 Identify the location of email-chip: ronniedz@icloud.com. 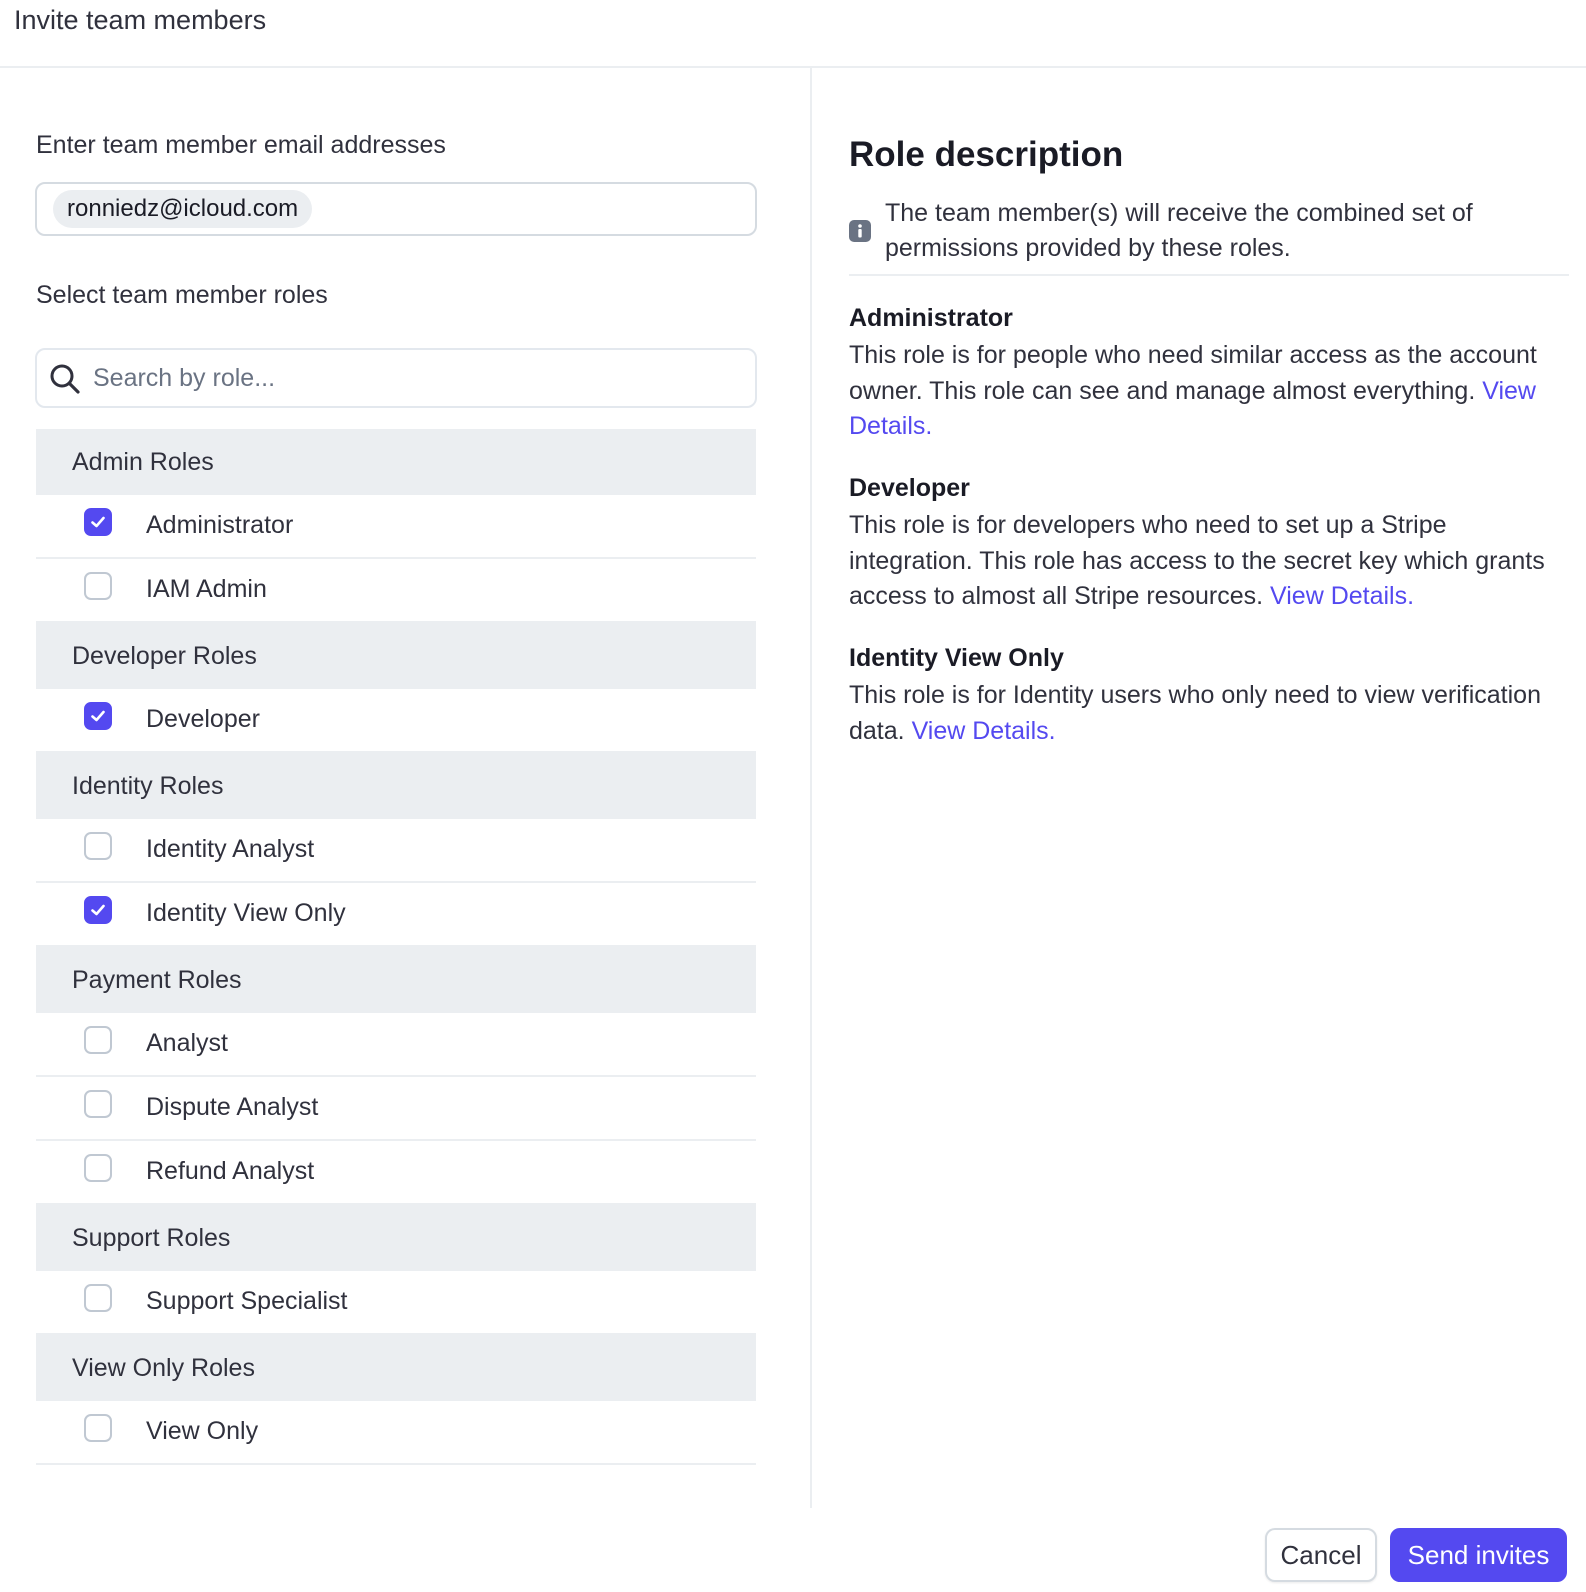
(183, 209).